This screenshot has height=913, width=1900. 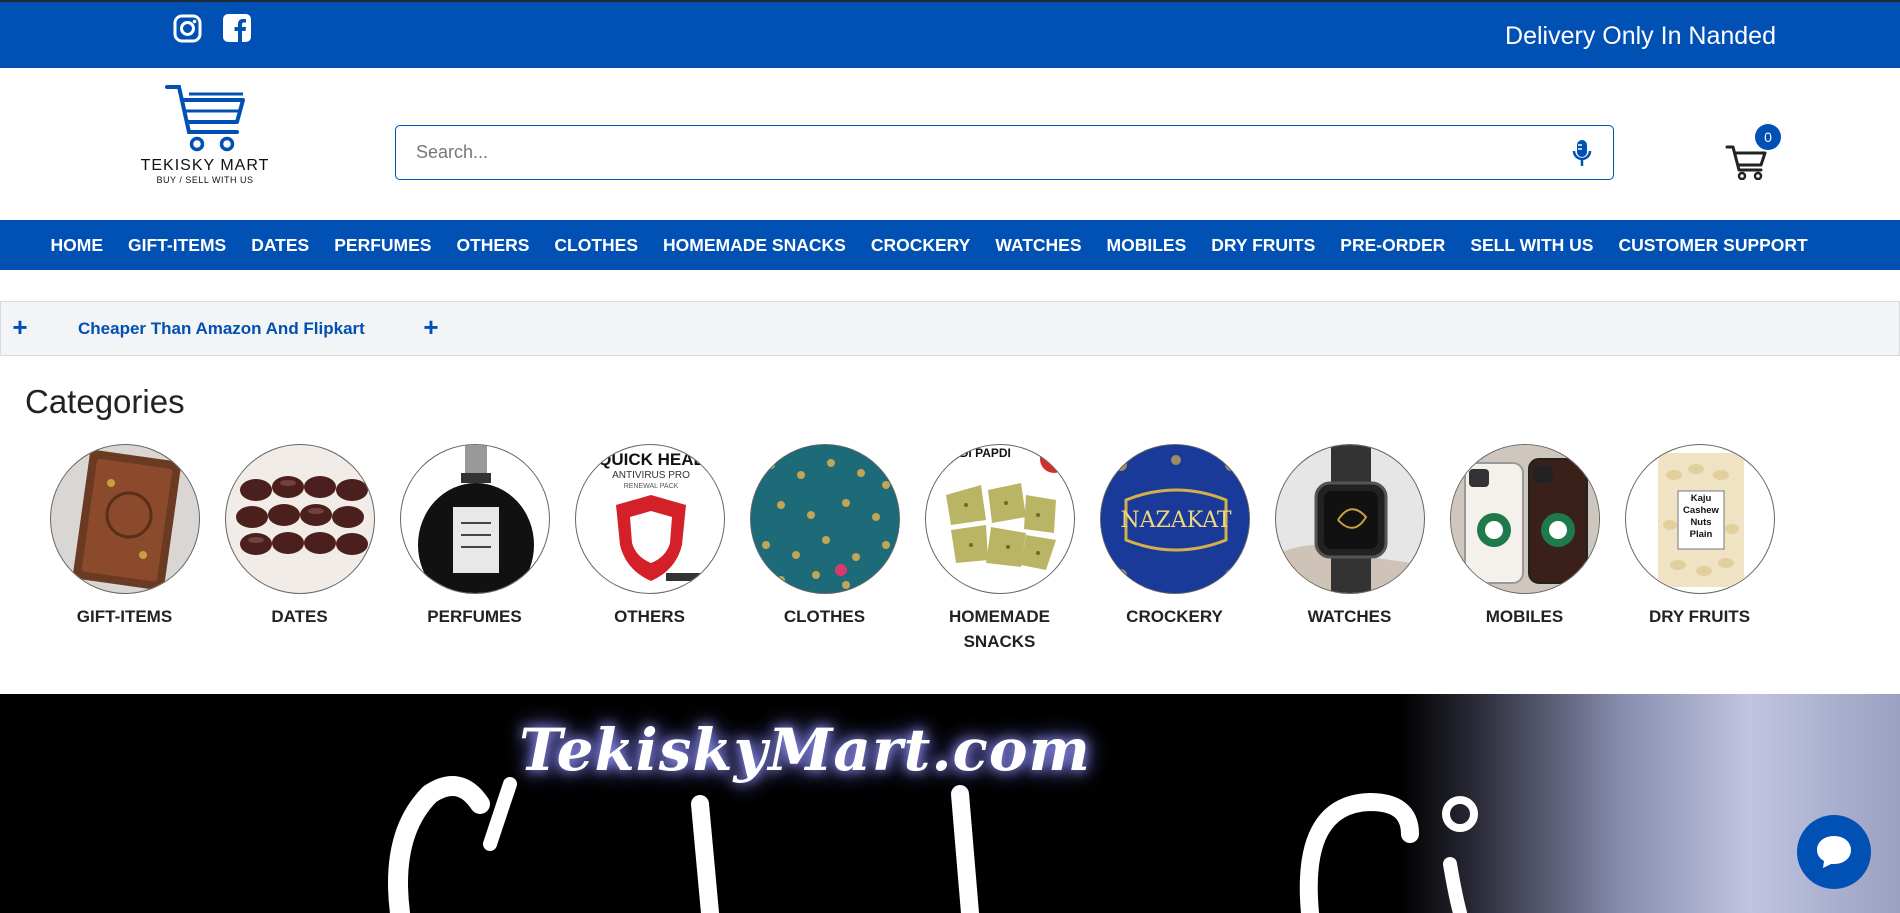 I want to click on search-box, so click(x=1004, y=152).